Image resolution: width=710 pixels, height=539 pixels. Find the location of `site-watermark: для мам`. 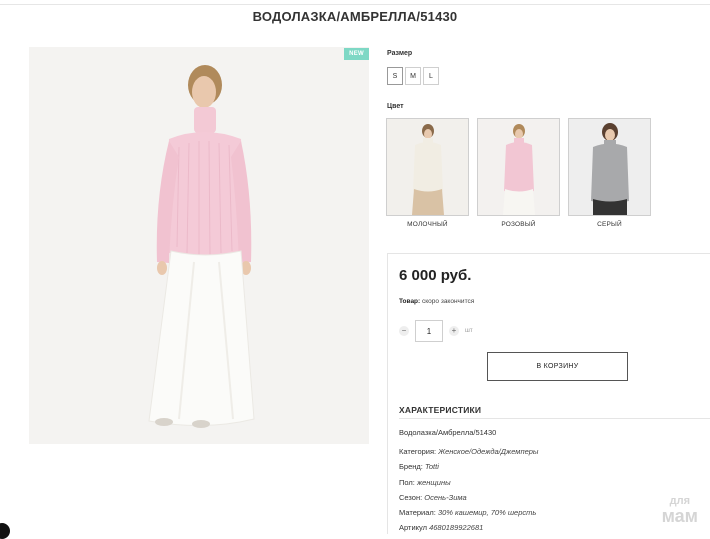

site-watermark: для мам is located at coordinates (679, 511).